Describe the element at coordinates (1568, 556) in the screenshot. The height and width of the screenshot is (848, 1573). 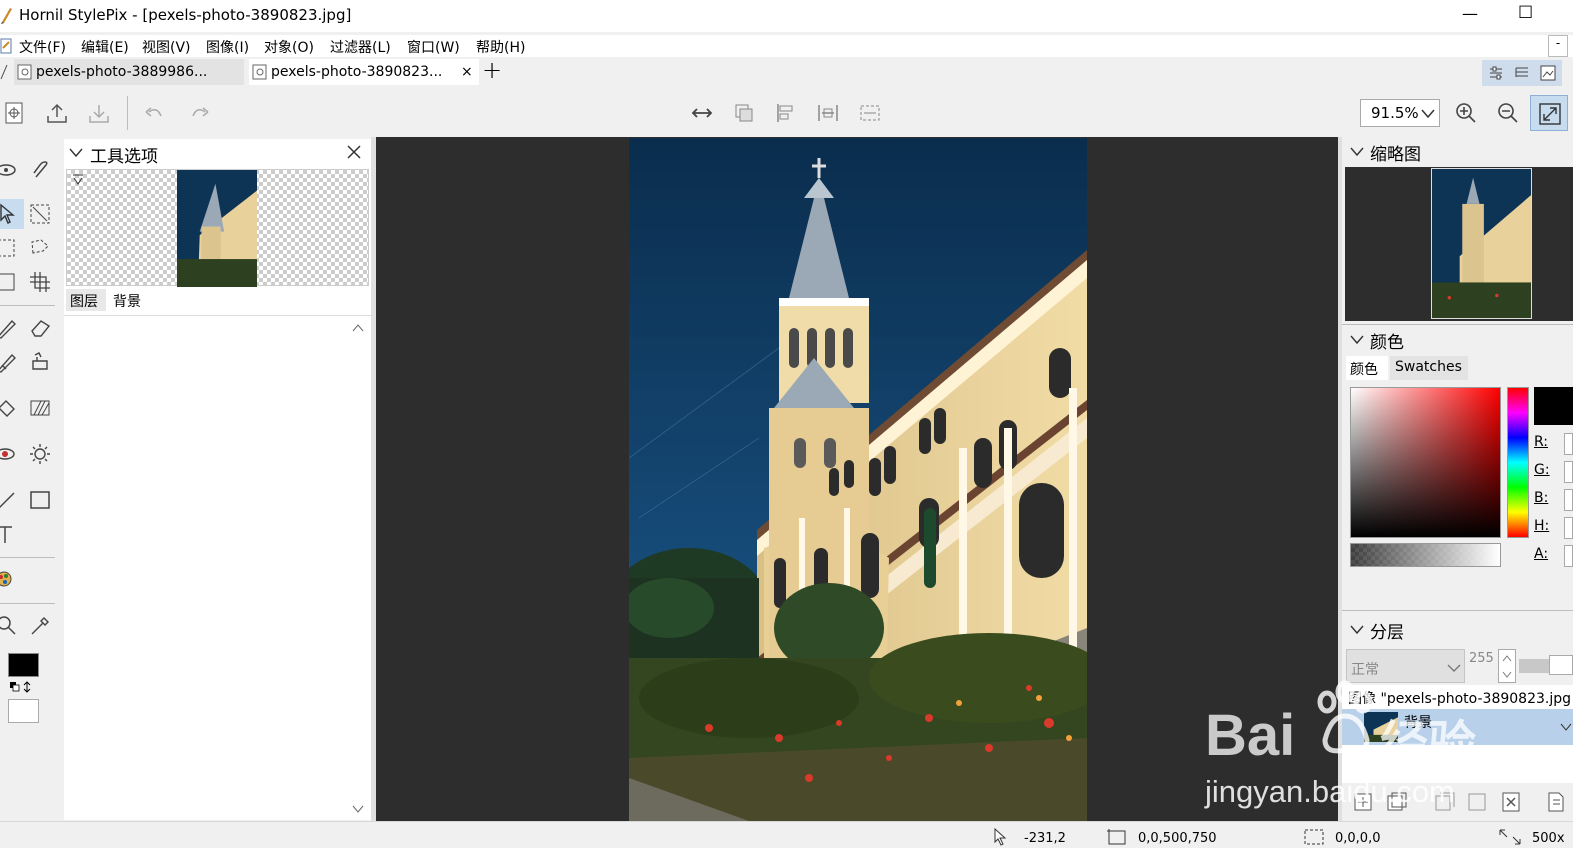
I see `a-value-field` at that location.